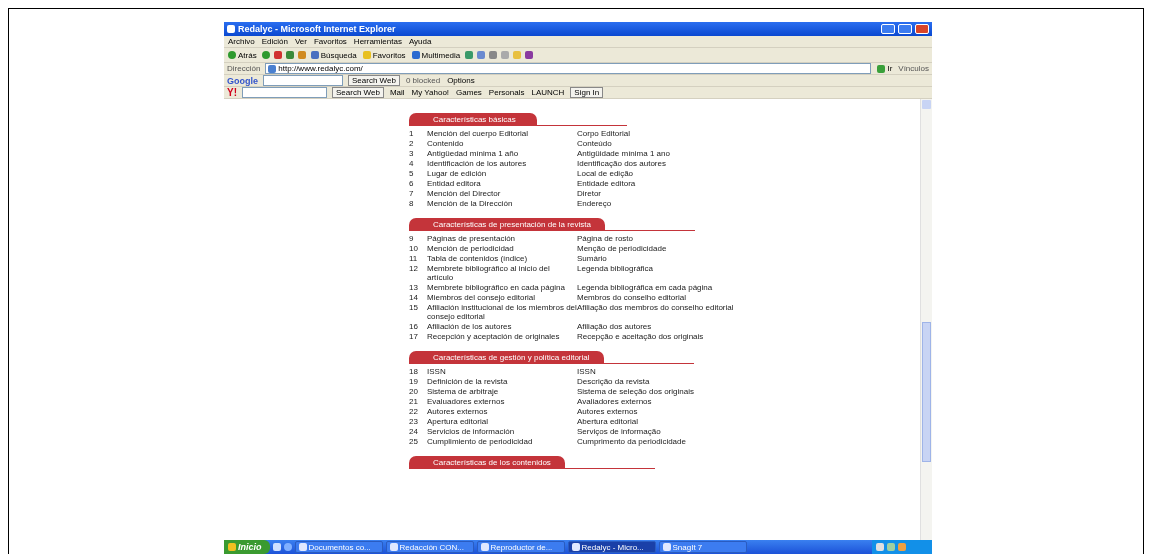 The image size is (1153, 554). Describe the element at coordinates (470, 203) in the screenshot. I see `criterion-spanish: Mención de la Dirección` at that location.